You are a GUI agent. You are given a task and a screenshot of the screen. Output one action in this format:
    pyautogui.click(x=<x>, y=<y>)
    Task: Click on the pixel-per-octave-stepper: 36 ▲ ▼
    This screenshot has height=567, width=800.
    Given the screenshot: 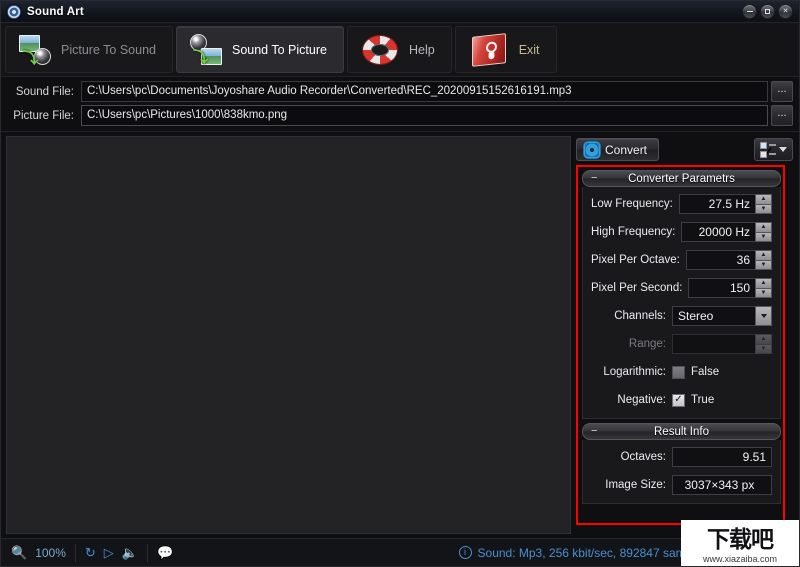 What is the action you would take?
    pyautogui.click(x=728, y=260)
    